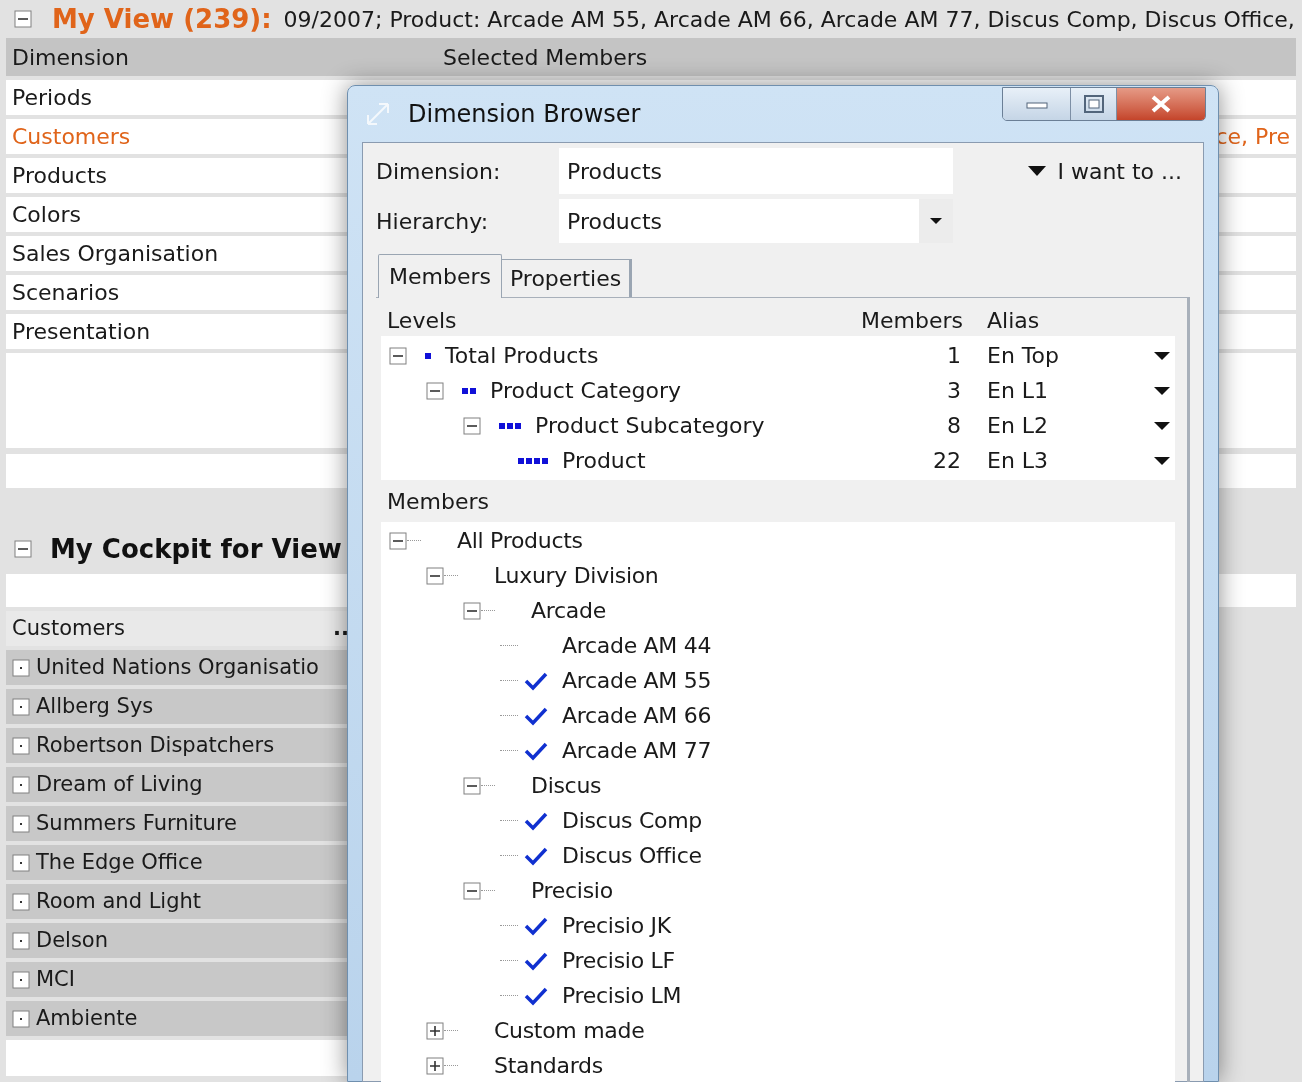 This screenshot has width=1302, height=1082. I want to click on dimension-row: Colors, so click(43, 214).